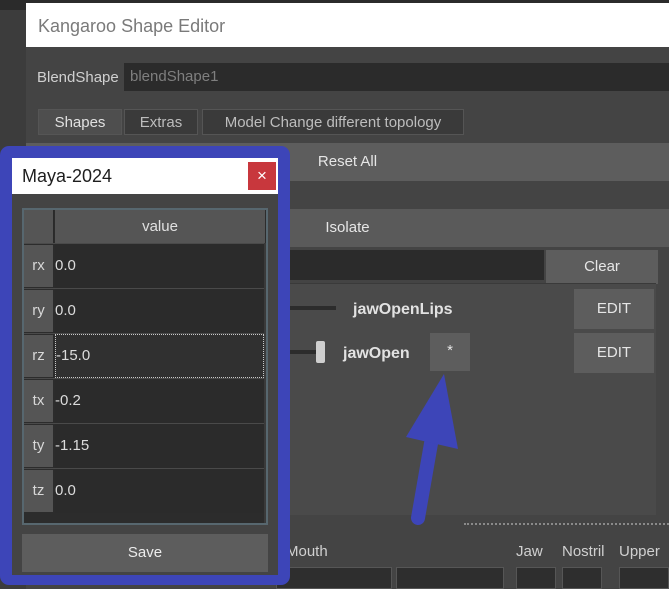  Describe the element at coordinates (159, 446) in the screenshot. I see `row-value-ty: -1.15` at that location.